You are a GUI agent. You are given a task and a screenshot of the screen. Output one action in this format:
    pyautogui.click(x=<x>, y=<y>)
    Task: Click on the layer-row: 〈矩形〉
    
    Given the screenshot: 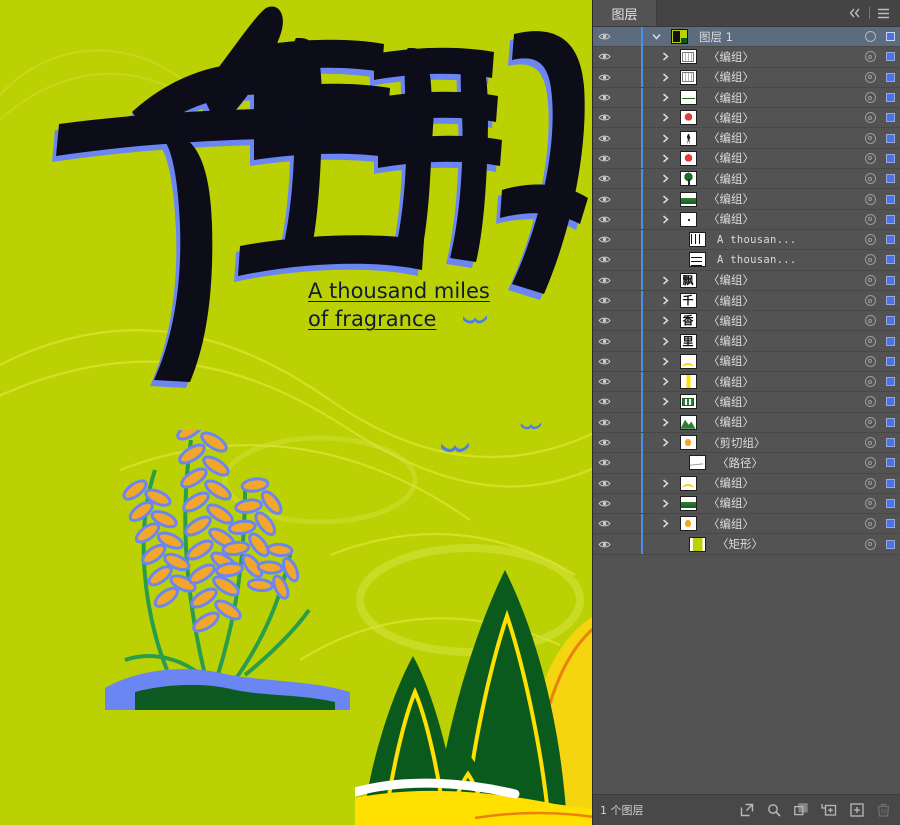 What is the action you would take?
    pyautogui.click(x=746, y=544)
    